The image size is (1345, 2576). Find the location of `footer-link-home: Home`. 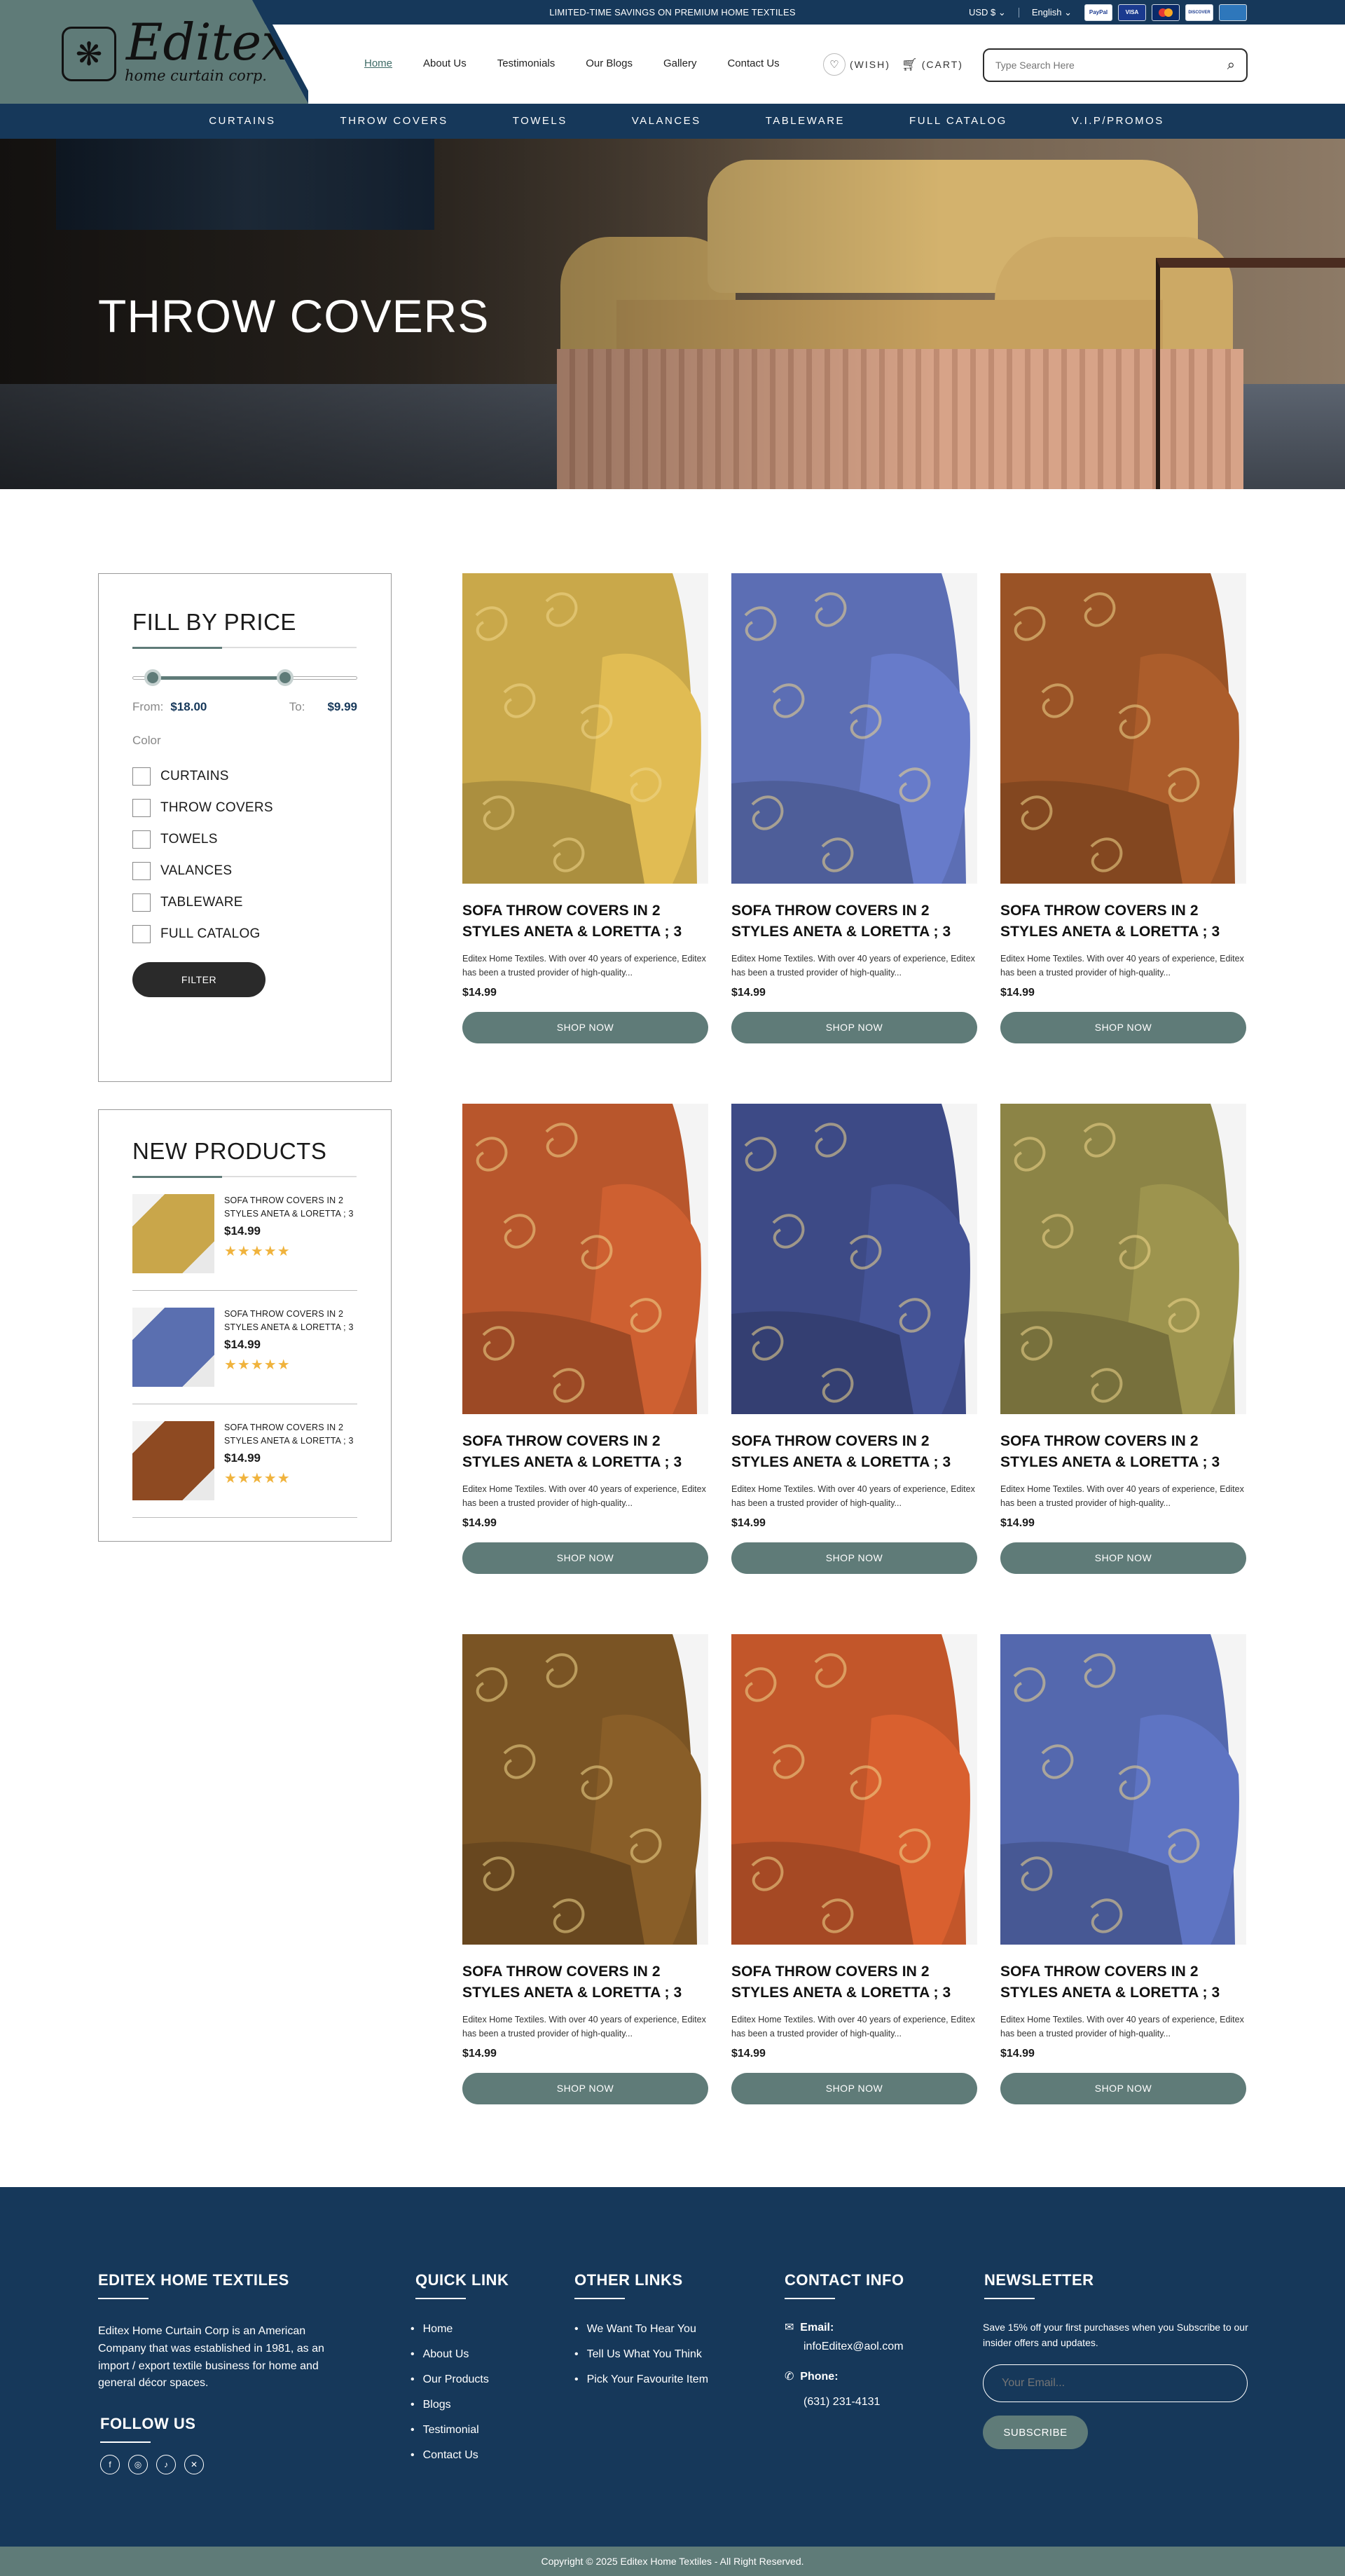

footer-link-home: Home is located at coordinates (450, 2330).